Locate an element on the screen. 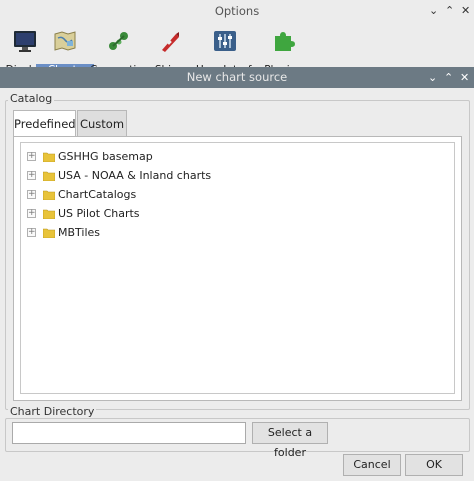 The width and height of the screenshot is (474, 481). connections-icon is located at coordinates (118, 41).